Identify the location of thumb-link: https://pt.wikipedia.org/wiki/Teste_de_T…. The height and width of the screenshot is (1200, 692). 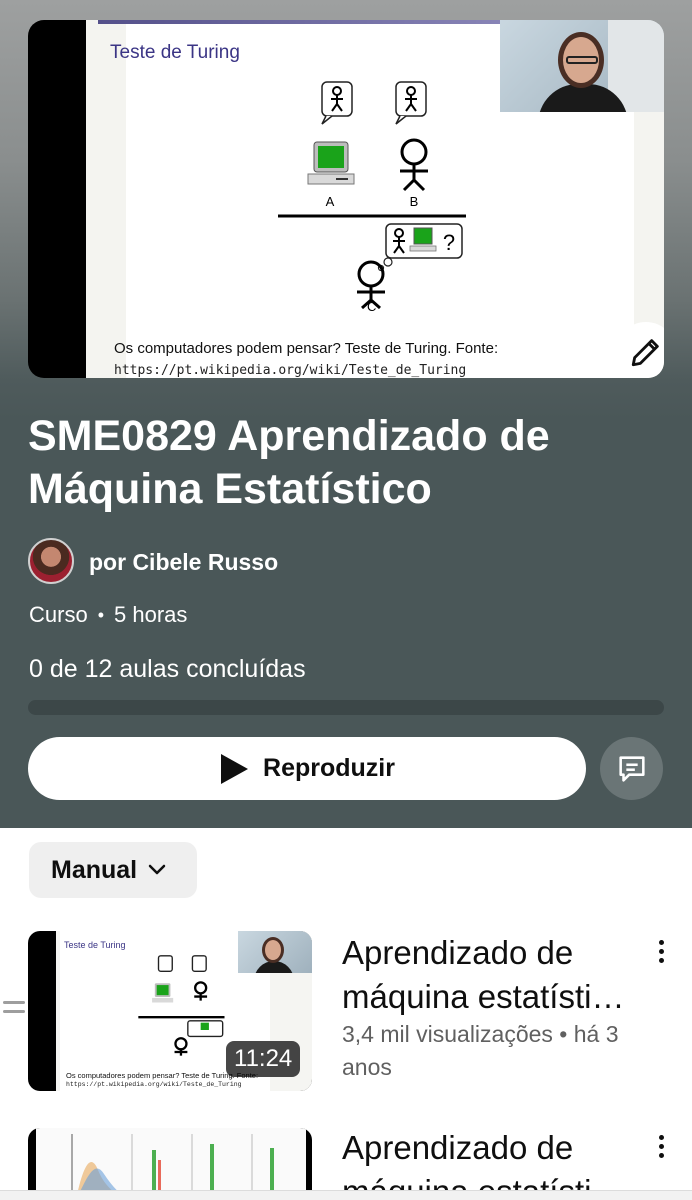
(154, 1084).